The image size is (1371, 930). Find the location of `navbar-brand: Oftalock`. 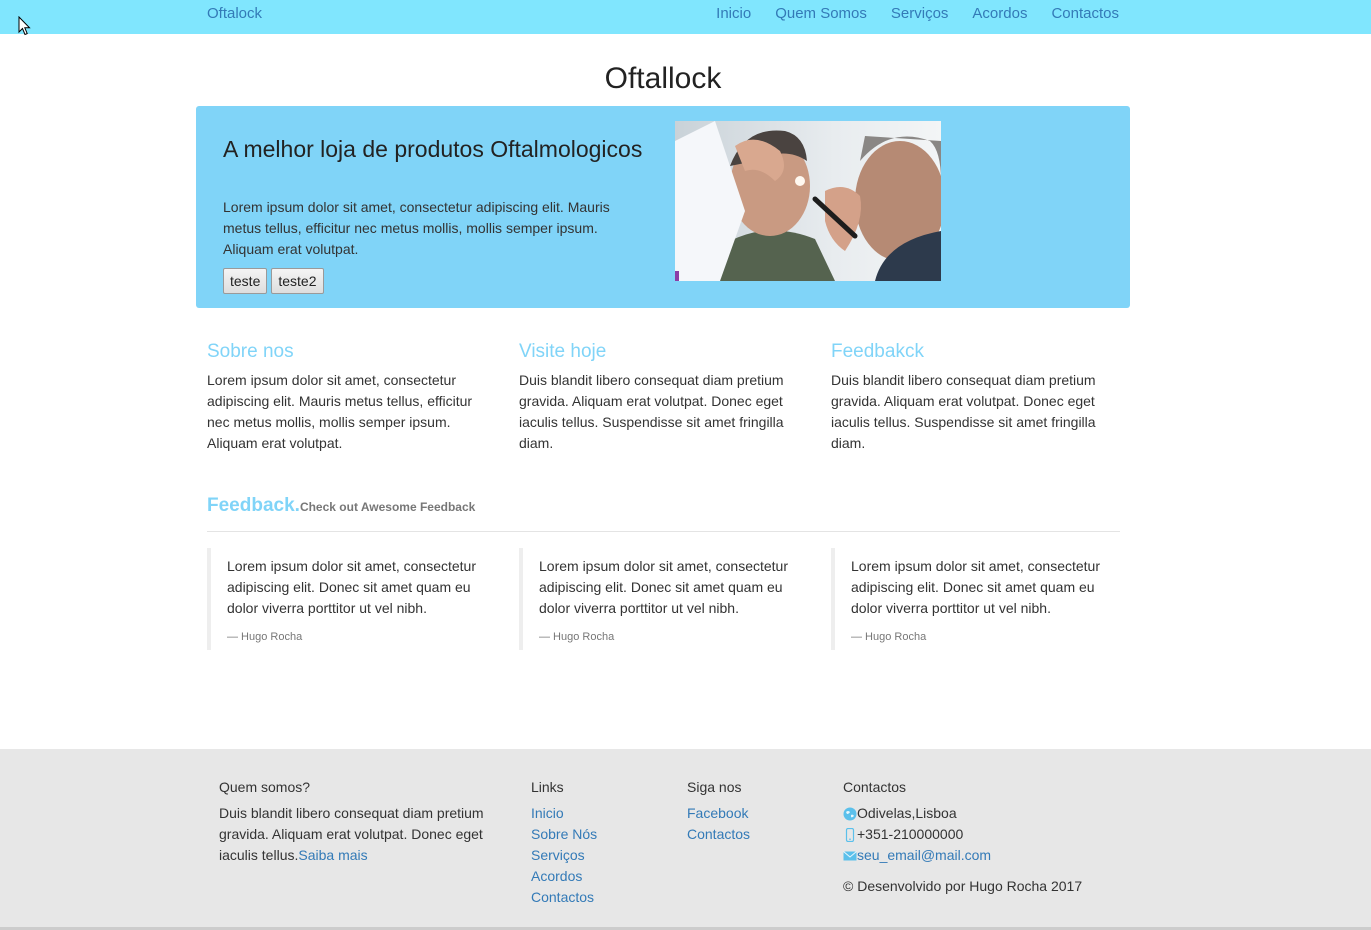

navbar-brand: Oftalock is located at coordinates (234, 13).